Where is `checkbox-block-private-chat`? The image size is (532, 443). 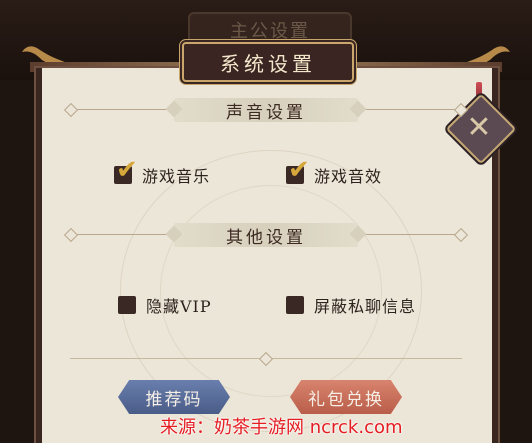 checkbox-block-private-chat is located at coordinates (295, 305).